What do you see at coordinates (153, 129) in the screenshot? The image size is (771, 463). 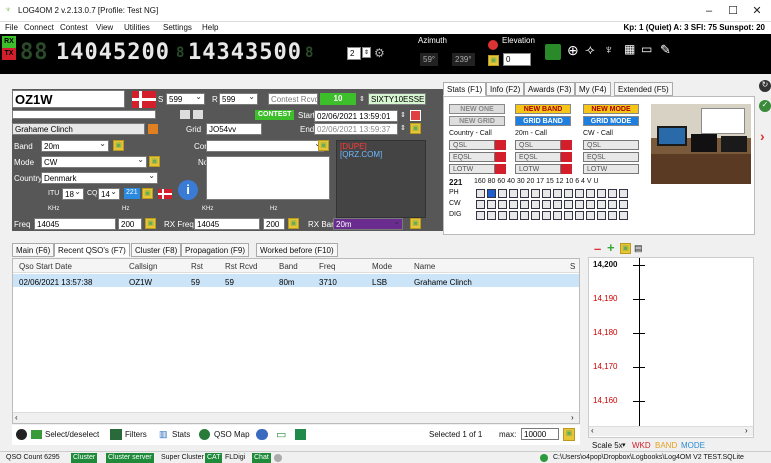 I see `name-lookup-icon` at bounding box center [153, 129].